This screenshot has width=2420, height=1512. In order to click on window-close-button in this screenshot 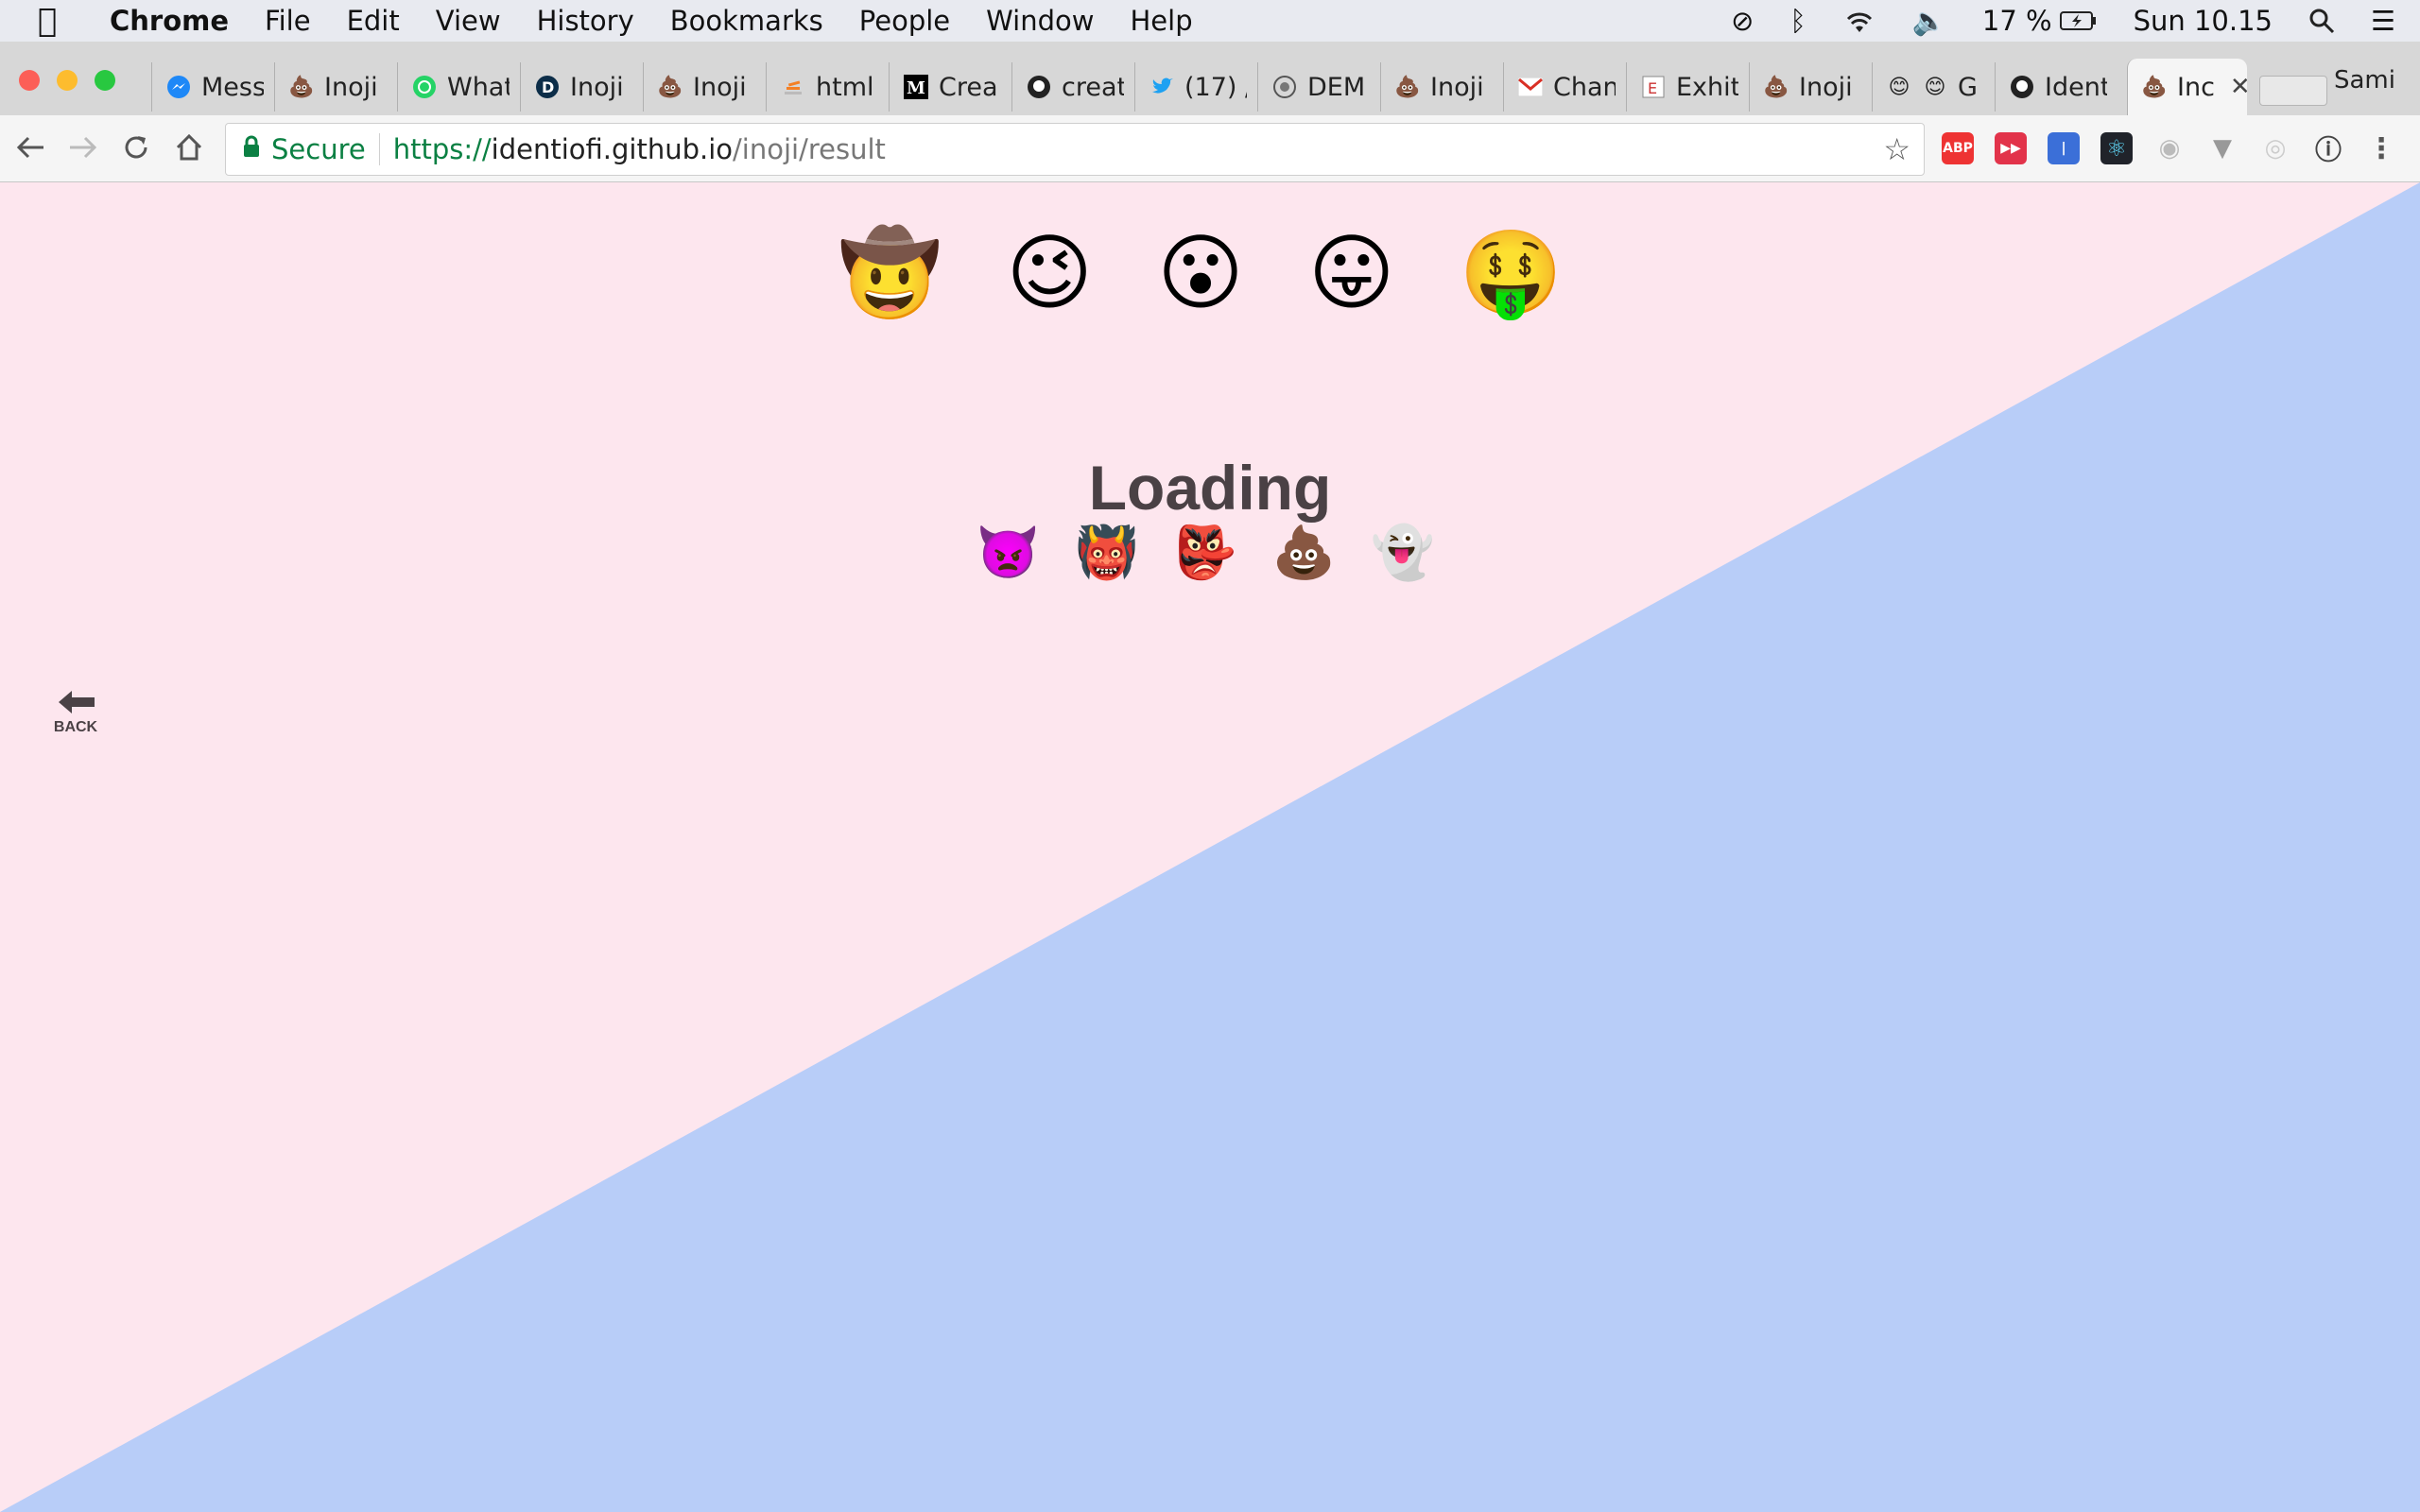, I will do `click(30, 80)`.